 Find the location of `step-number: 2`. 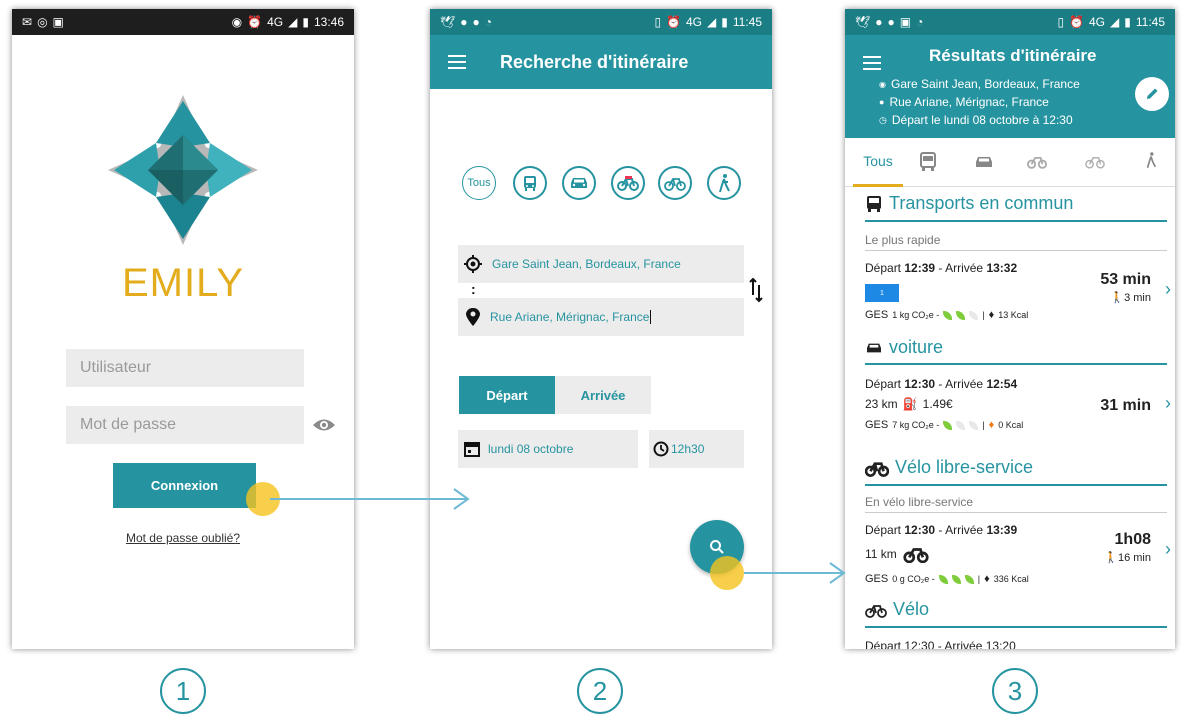

step-number: 2 is located at coordinates (600, 690).